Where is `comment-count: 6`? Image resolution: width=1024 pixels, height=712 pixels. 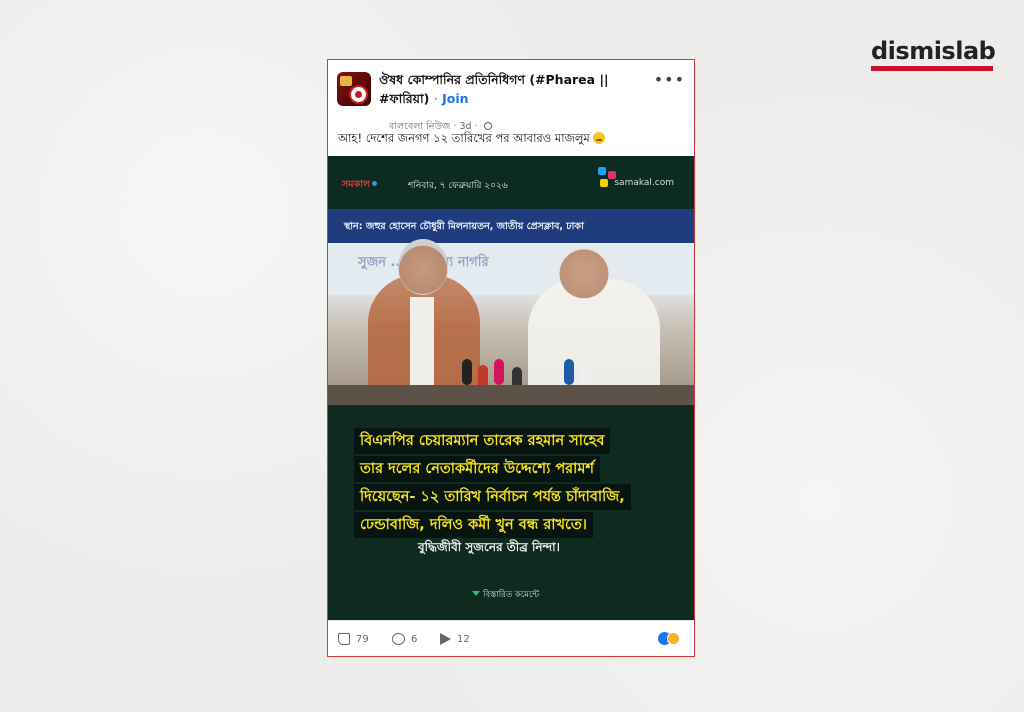
comment-count: 6 is located at coordinates (414, 639).